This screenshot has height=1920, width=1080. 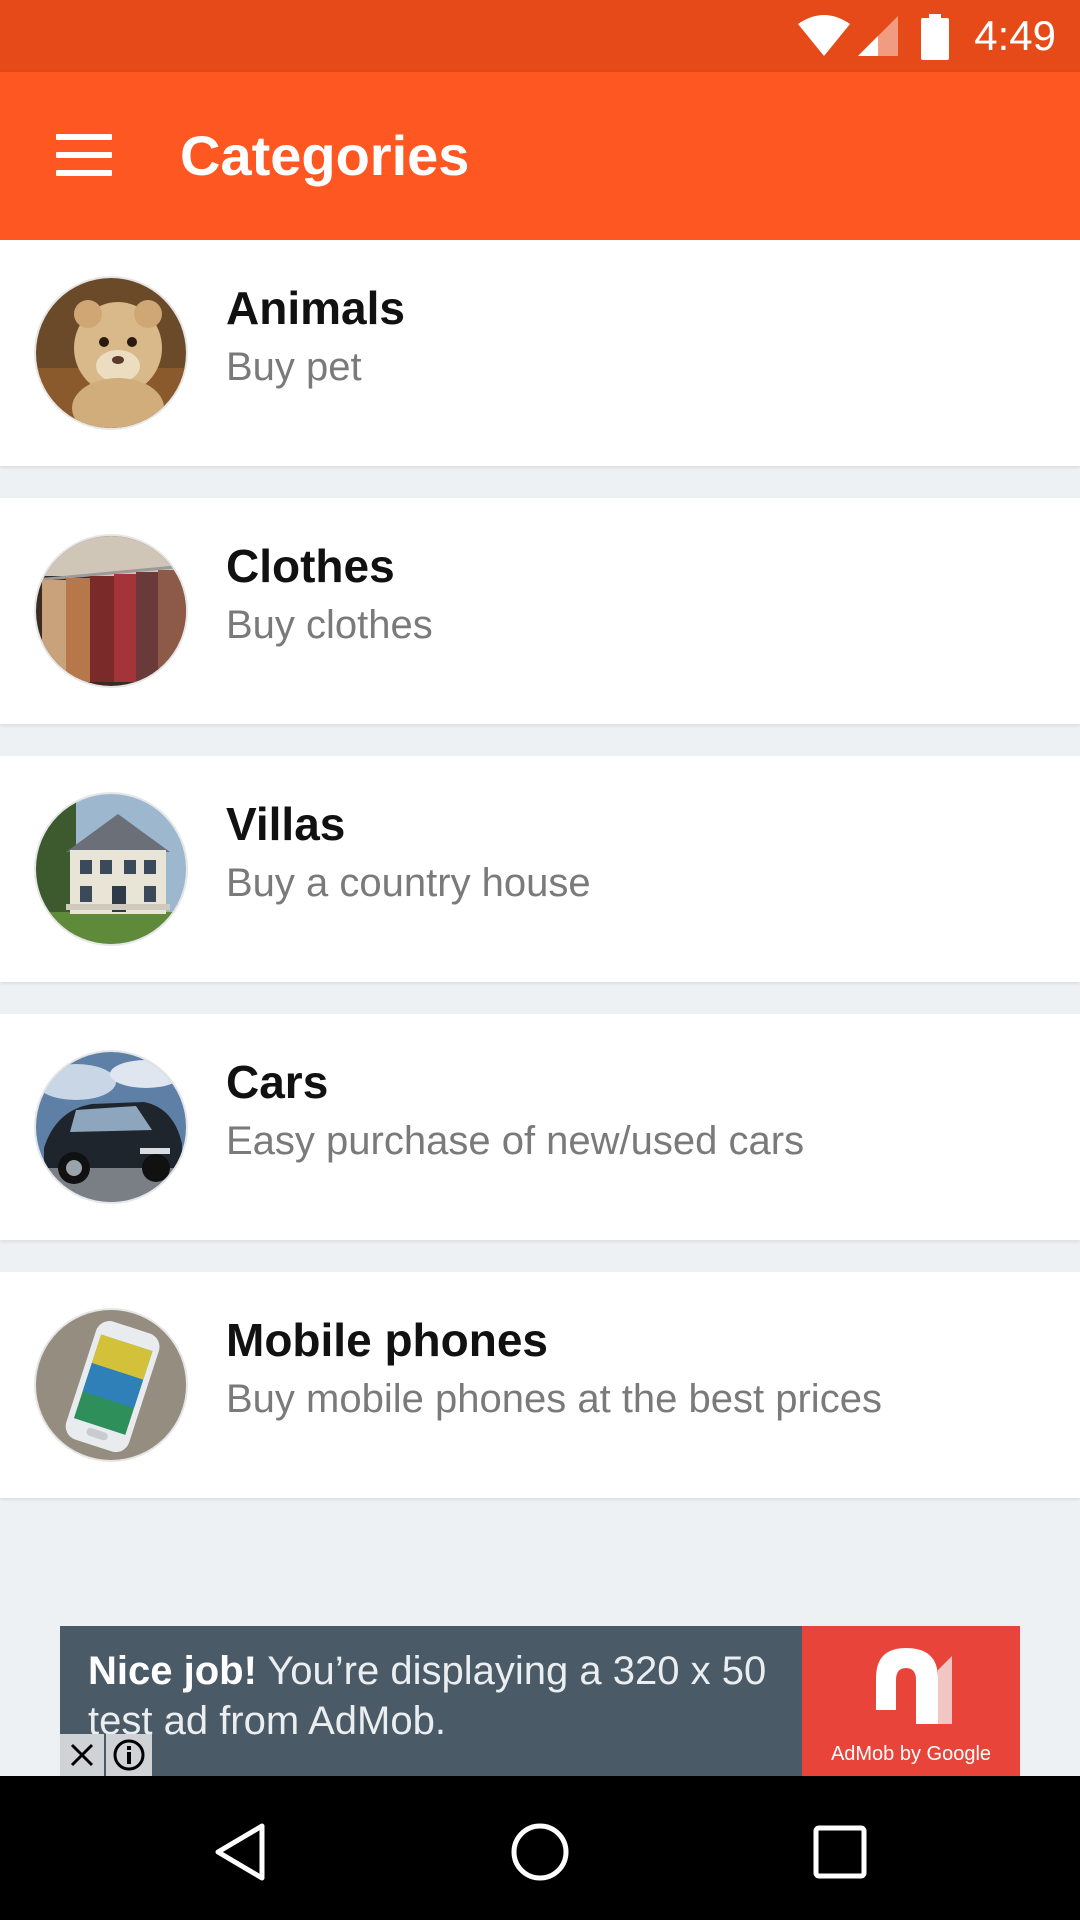 I want to click on battery-icon, so click(x=935, y=37).